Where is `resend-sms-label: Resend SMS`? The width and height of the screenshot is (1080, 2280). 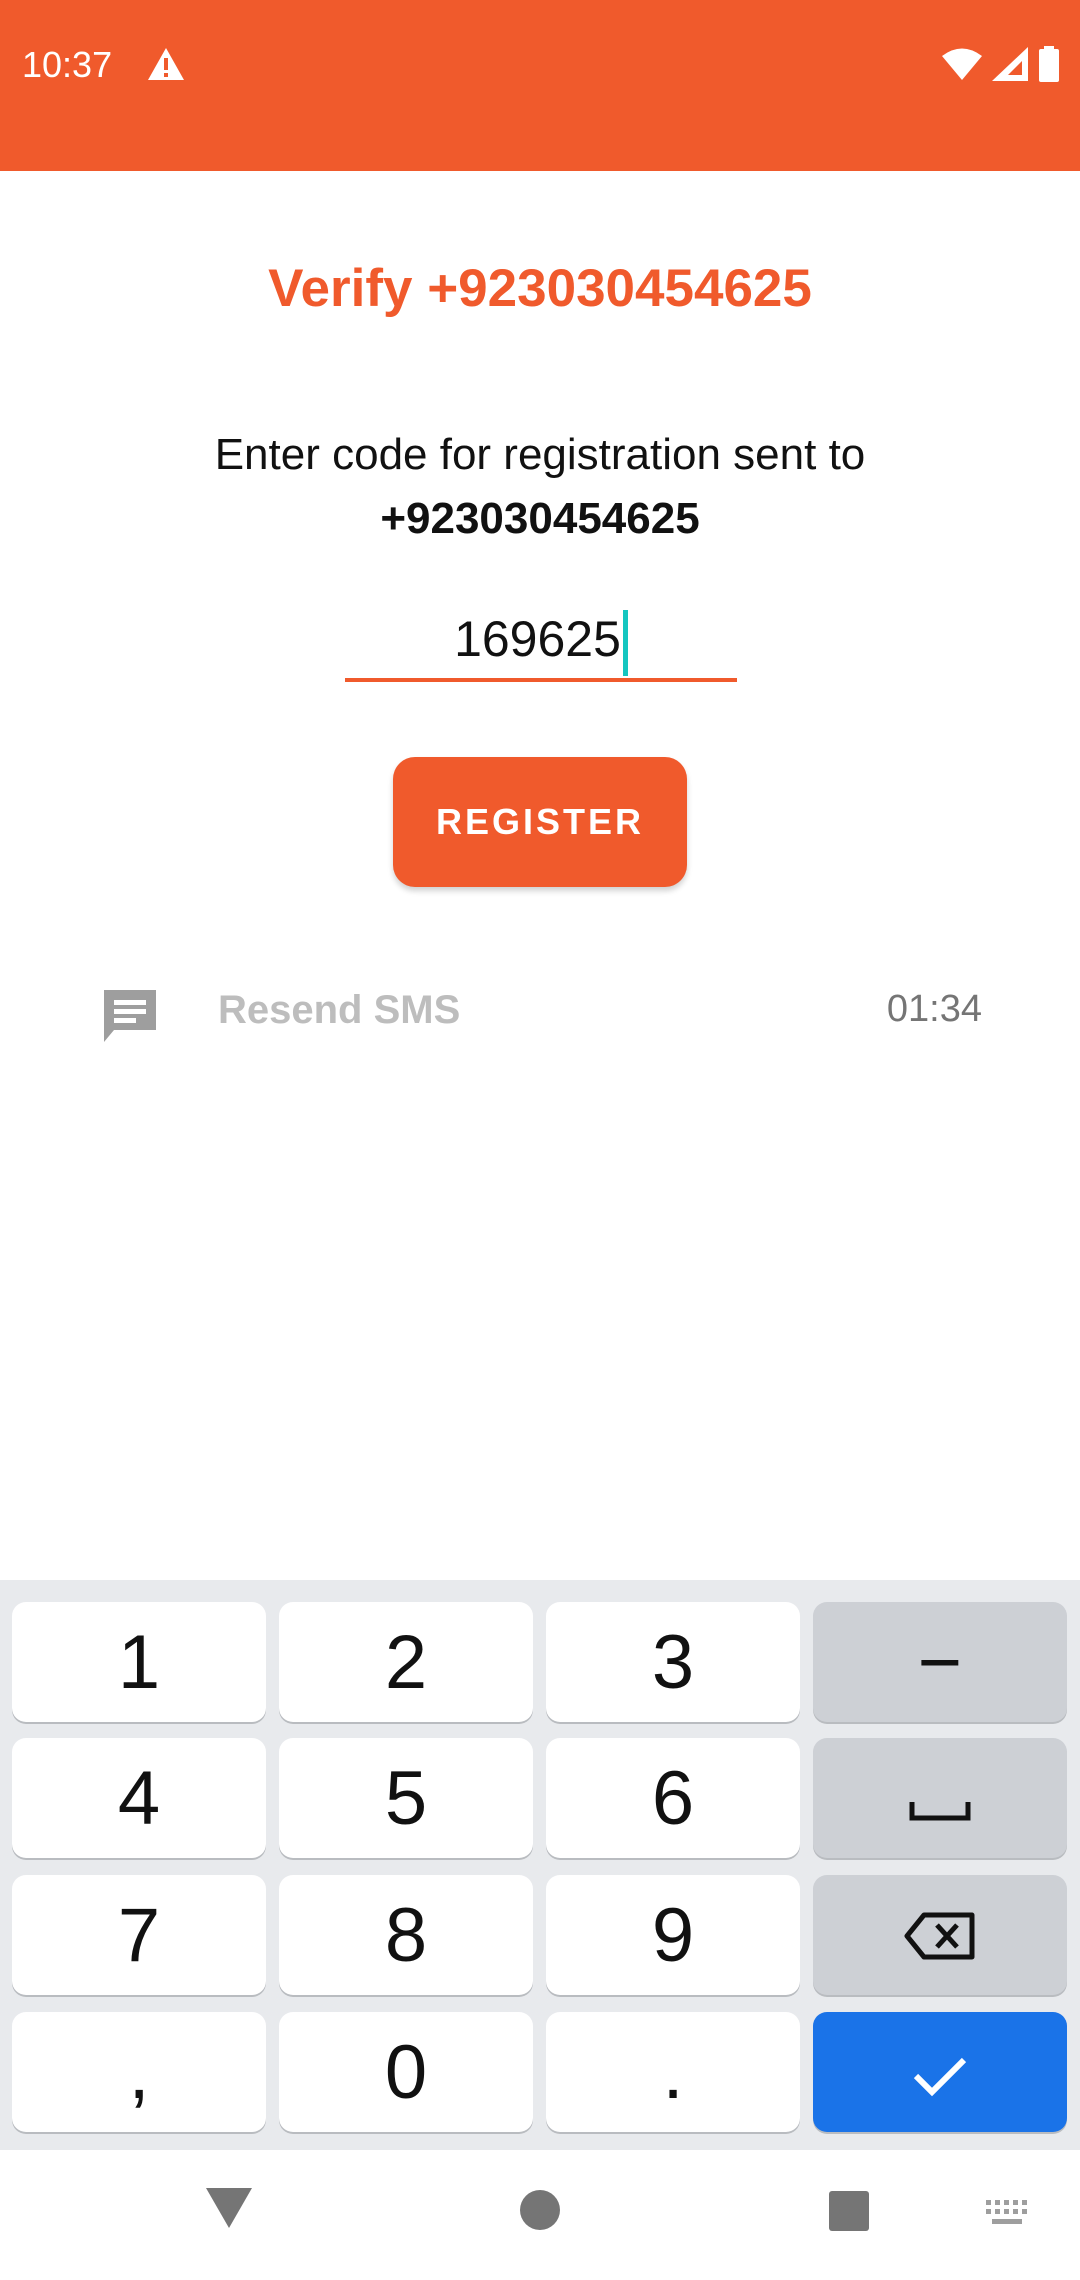
resend-sms-label: Resend SMS is located at coordinates (339, 1010).